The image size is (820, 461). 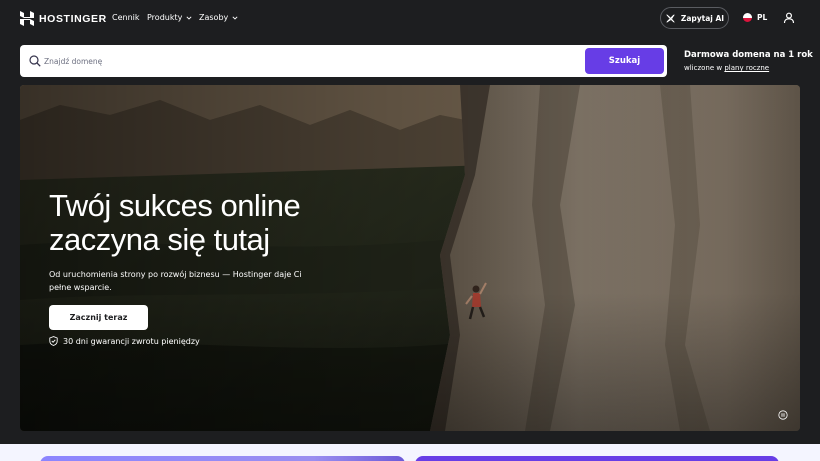 I want to click on nav-link-products: Produkty, so click(x=169, y=17).